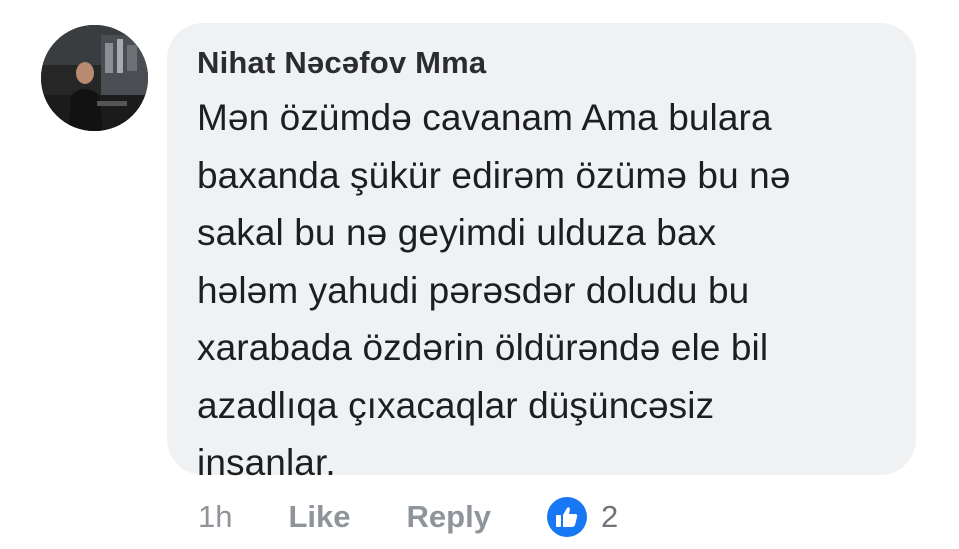  I want to click on comment-line: Mən özümdə cavanam Ama bulara, so click(484, 117).